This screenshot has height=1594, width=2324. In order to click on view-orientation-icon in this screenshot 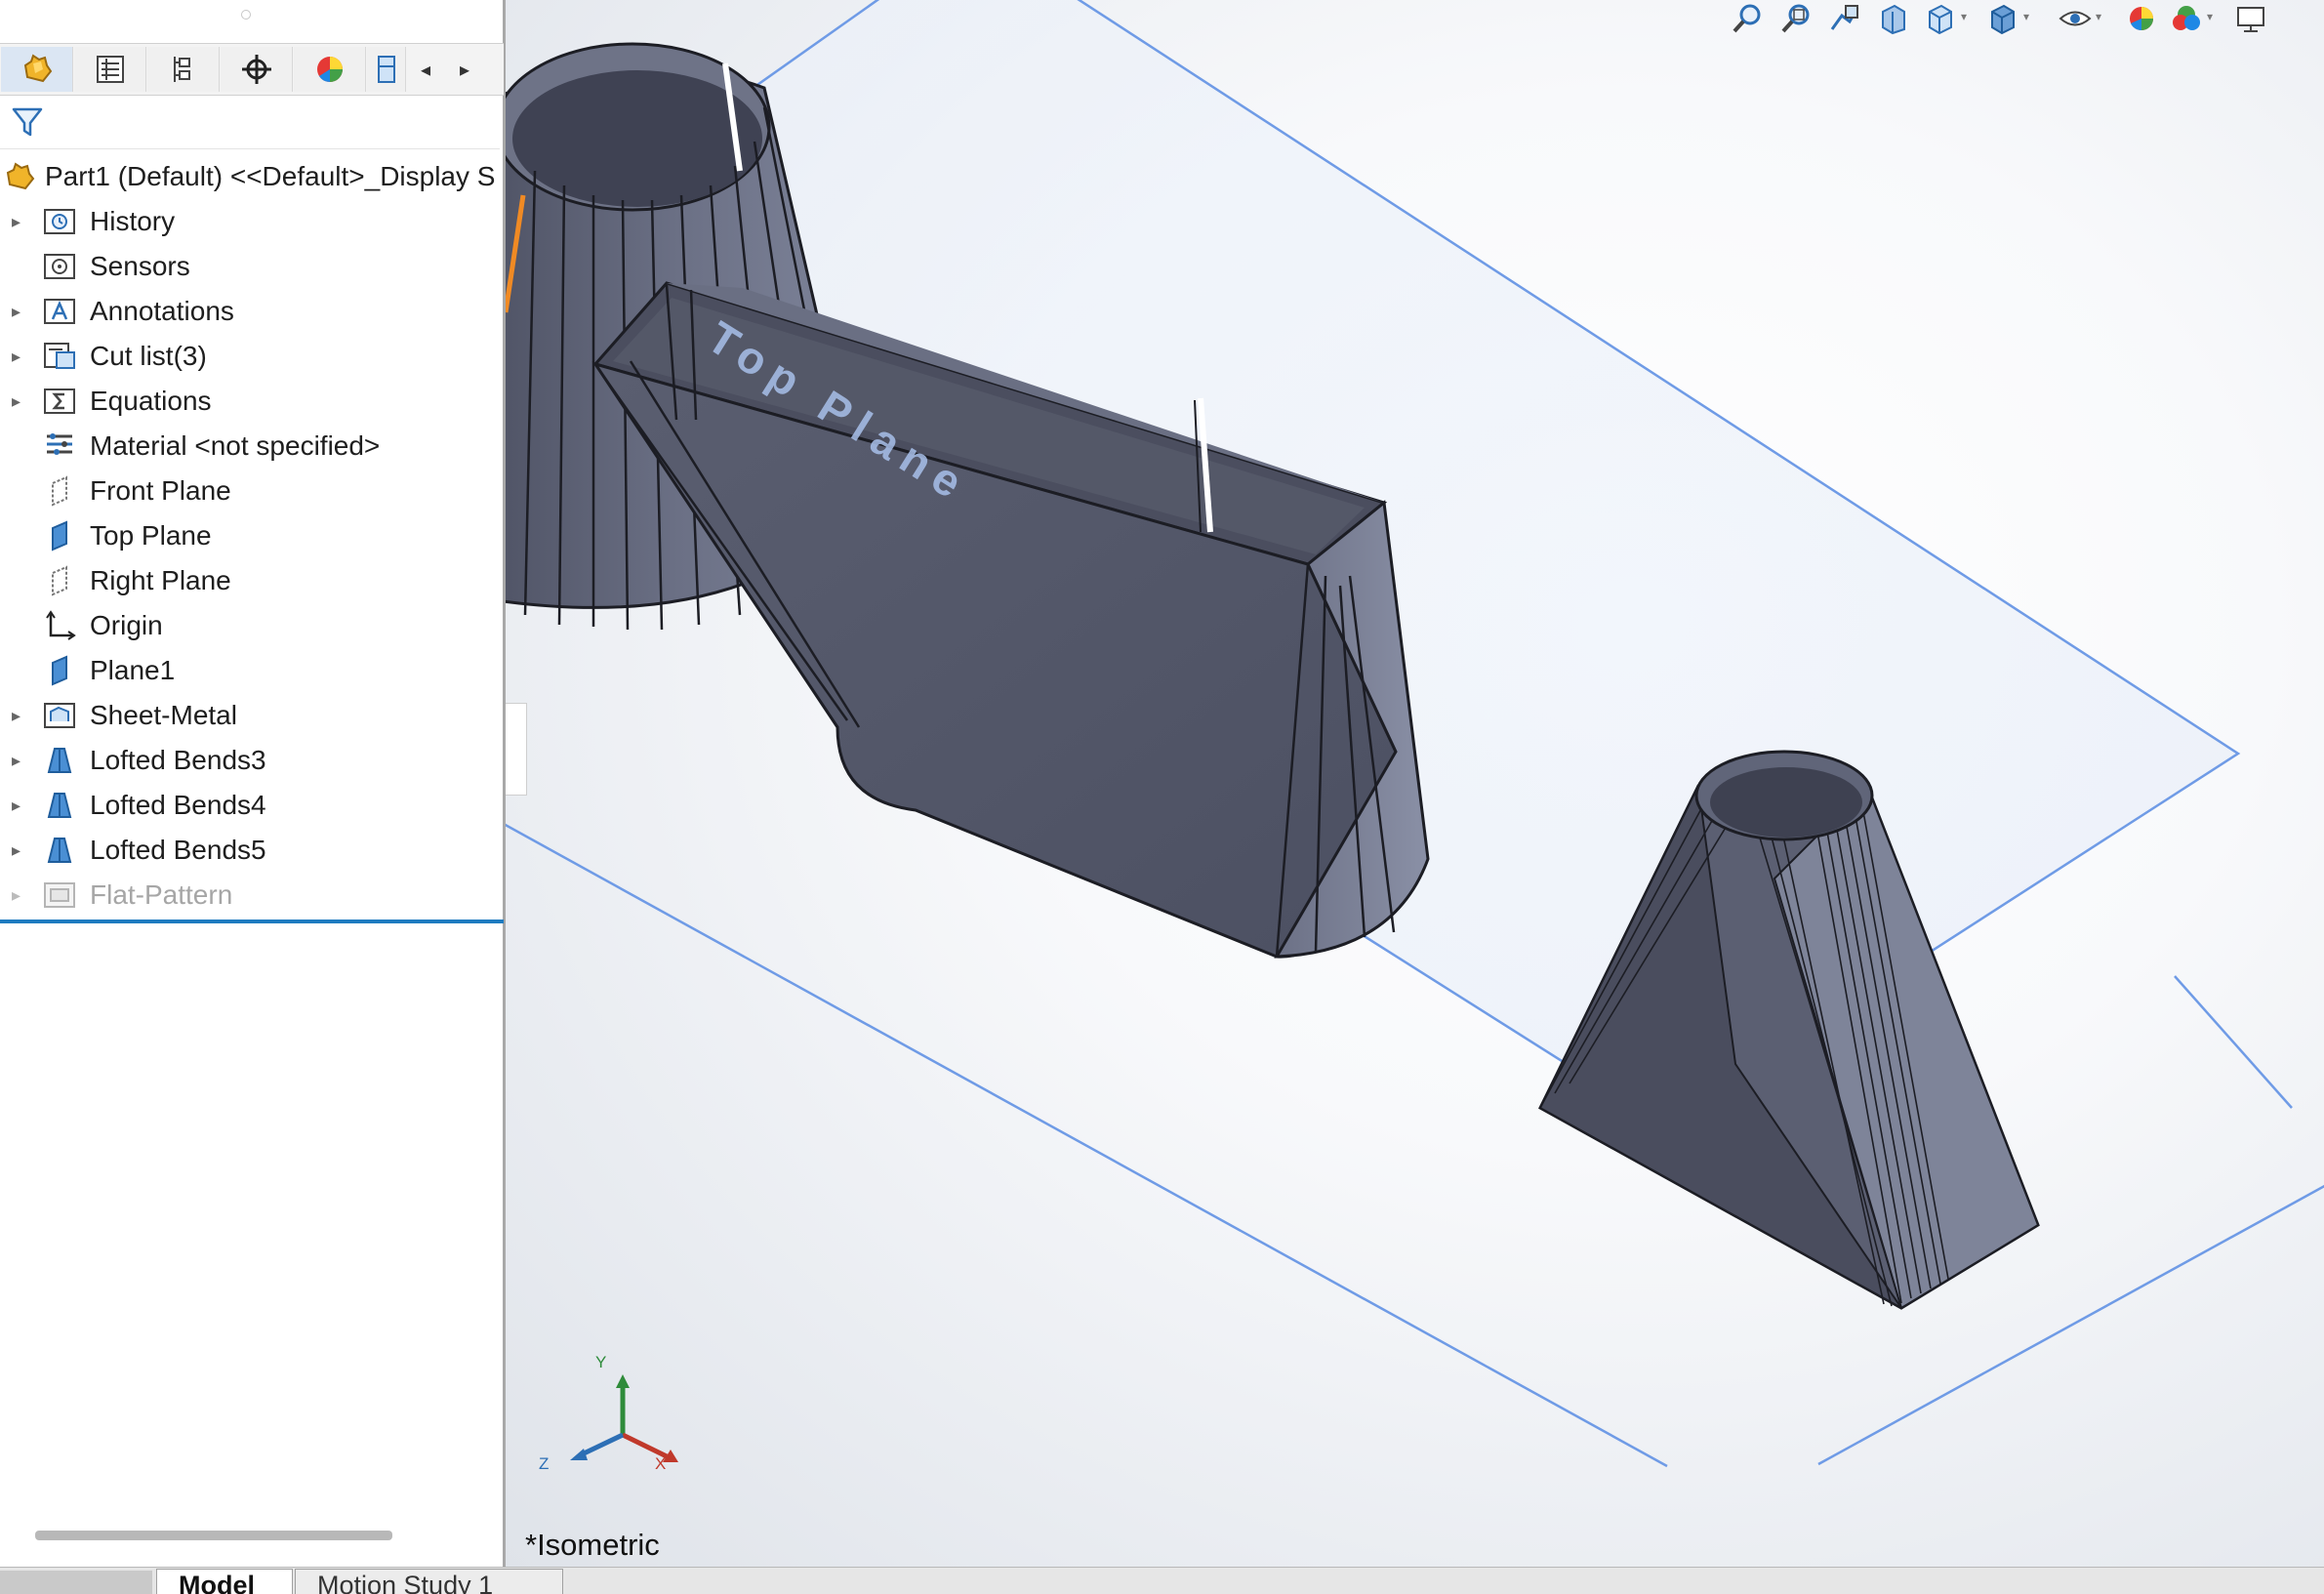, I will do `click(1941, 18)`.